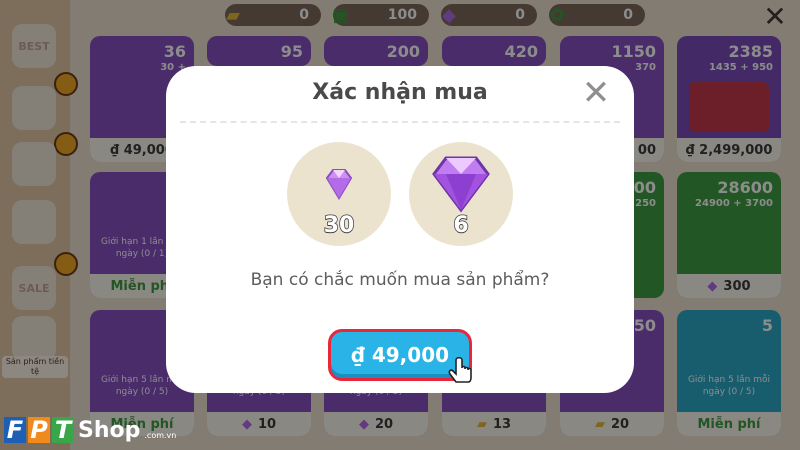 The width and height of the screenshot is (800, 450). What do you see at coordinates (400, 92) in the screenshot?
I see `dialog-title: Xác nhận mua` at bounding box center [400, 92].